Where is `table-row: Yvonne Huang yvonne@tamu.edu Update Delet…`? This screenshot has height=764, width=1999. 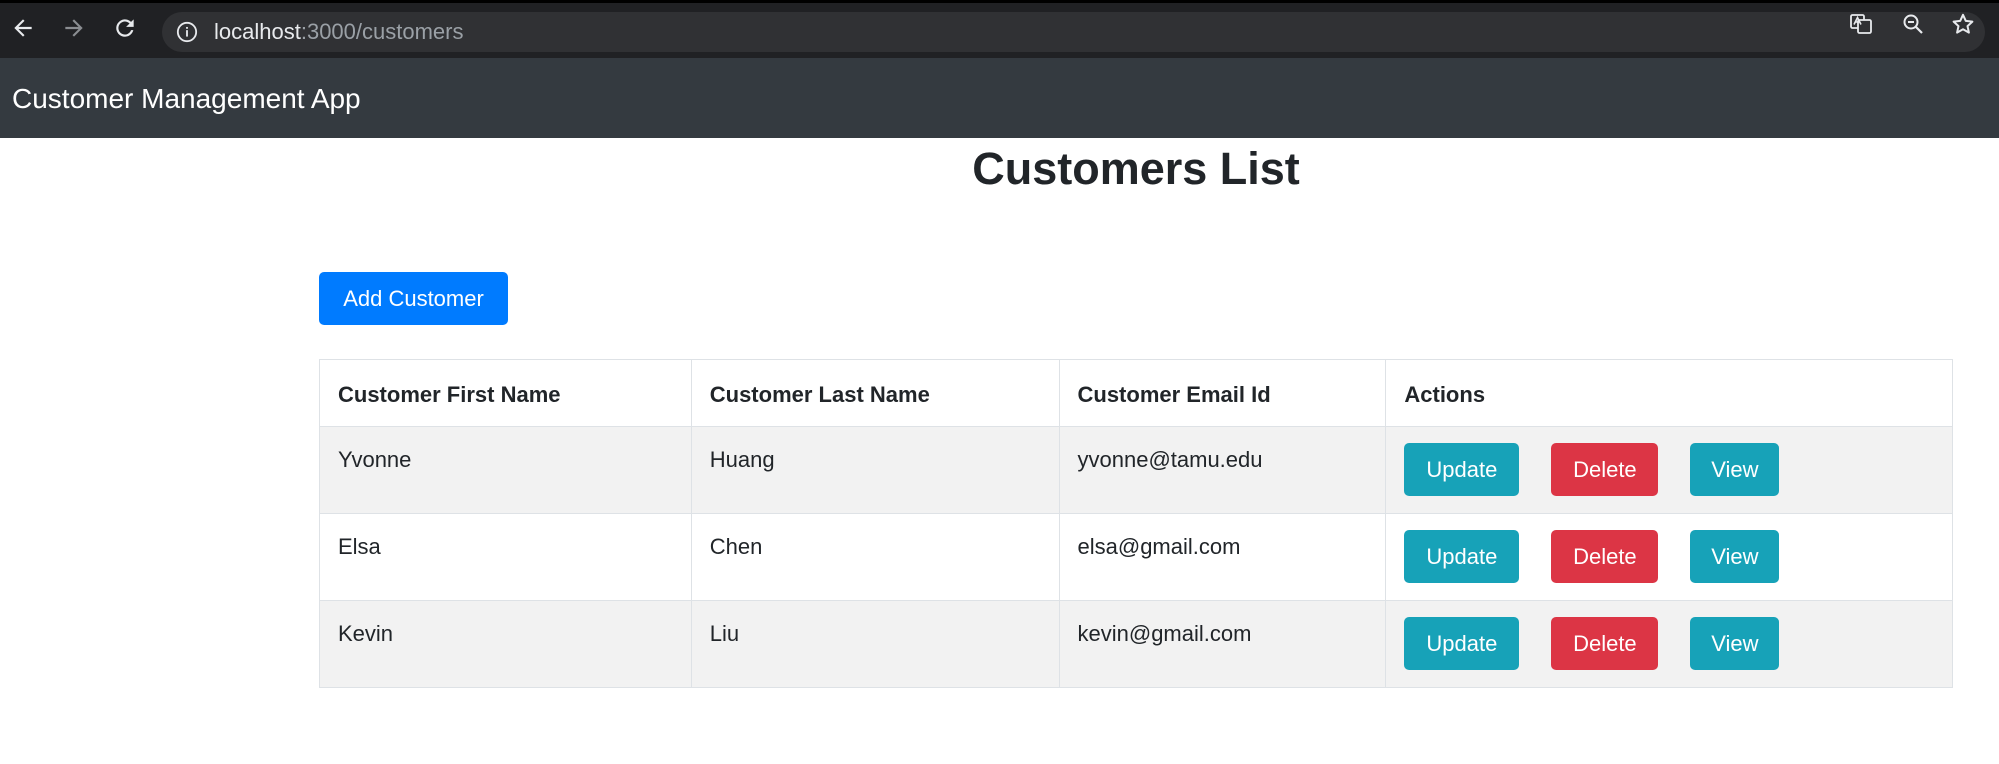 table-row: Yvonne Huang yvonne@tamu.edu Update Delet… is located at coordinates (1136, 470).